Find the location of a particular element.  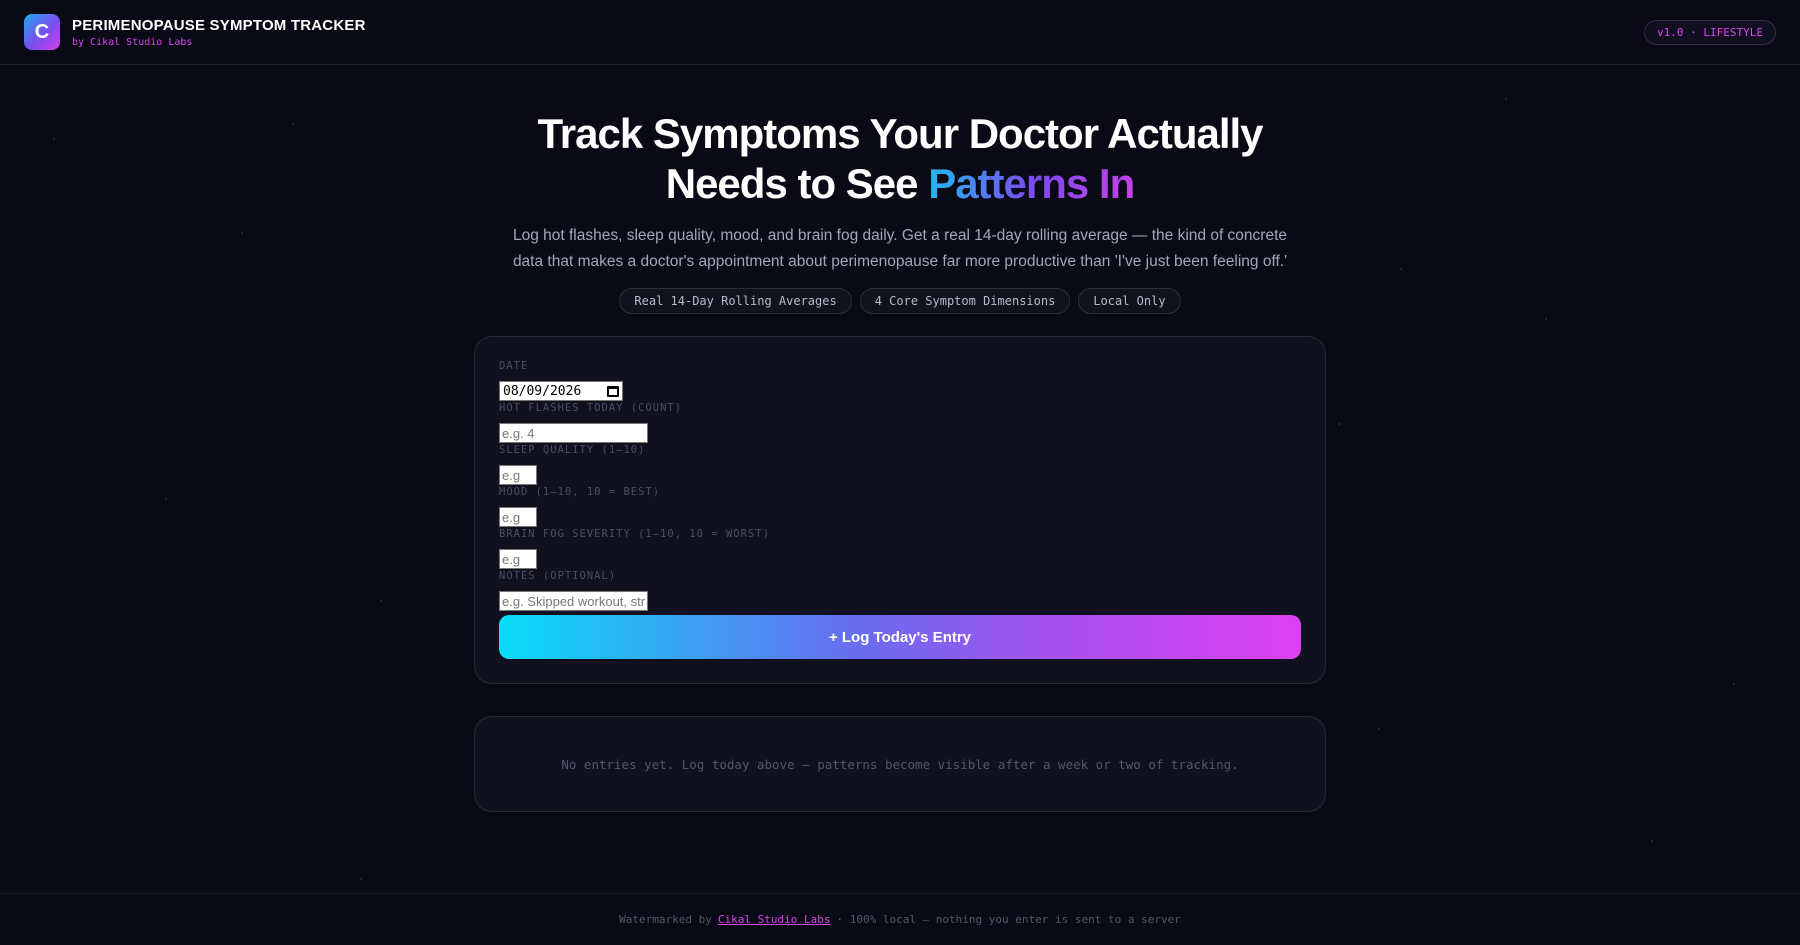

title-line-1: Track Symptoms Your Doctor Actually is located at coordinates (900, 133).